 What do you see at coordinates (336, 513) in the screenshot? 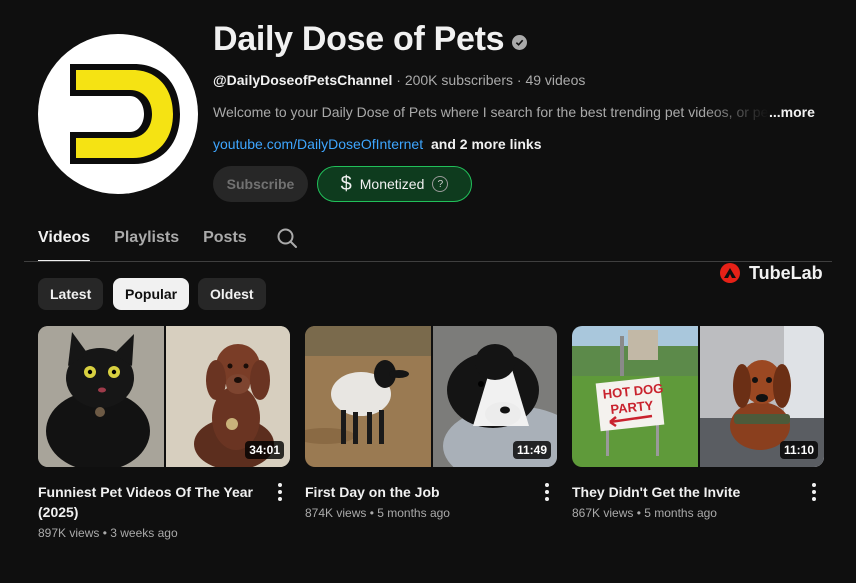
I see `view-count: 874K views` at bounding box center [336, 513].